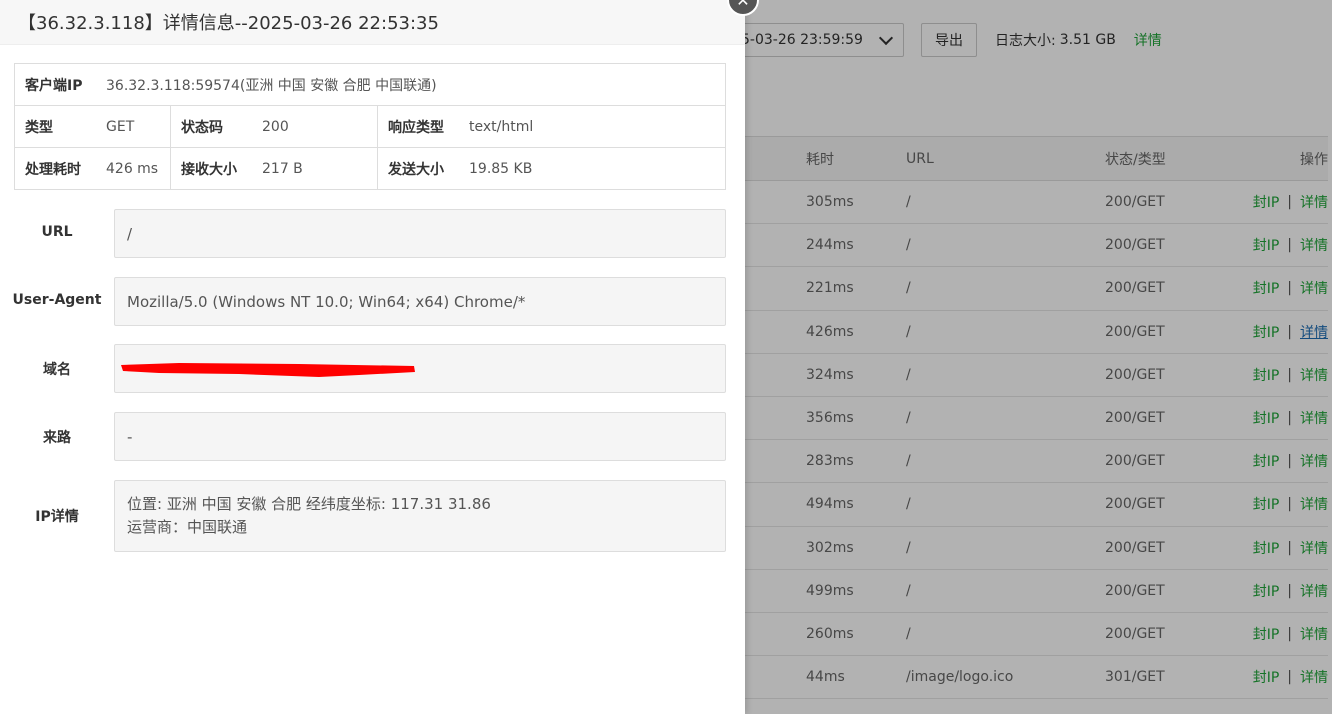 This screenshot has width=1332, height=714. I want to click on duration-value: 426 ms, so click(132, 168).